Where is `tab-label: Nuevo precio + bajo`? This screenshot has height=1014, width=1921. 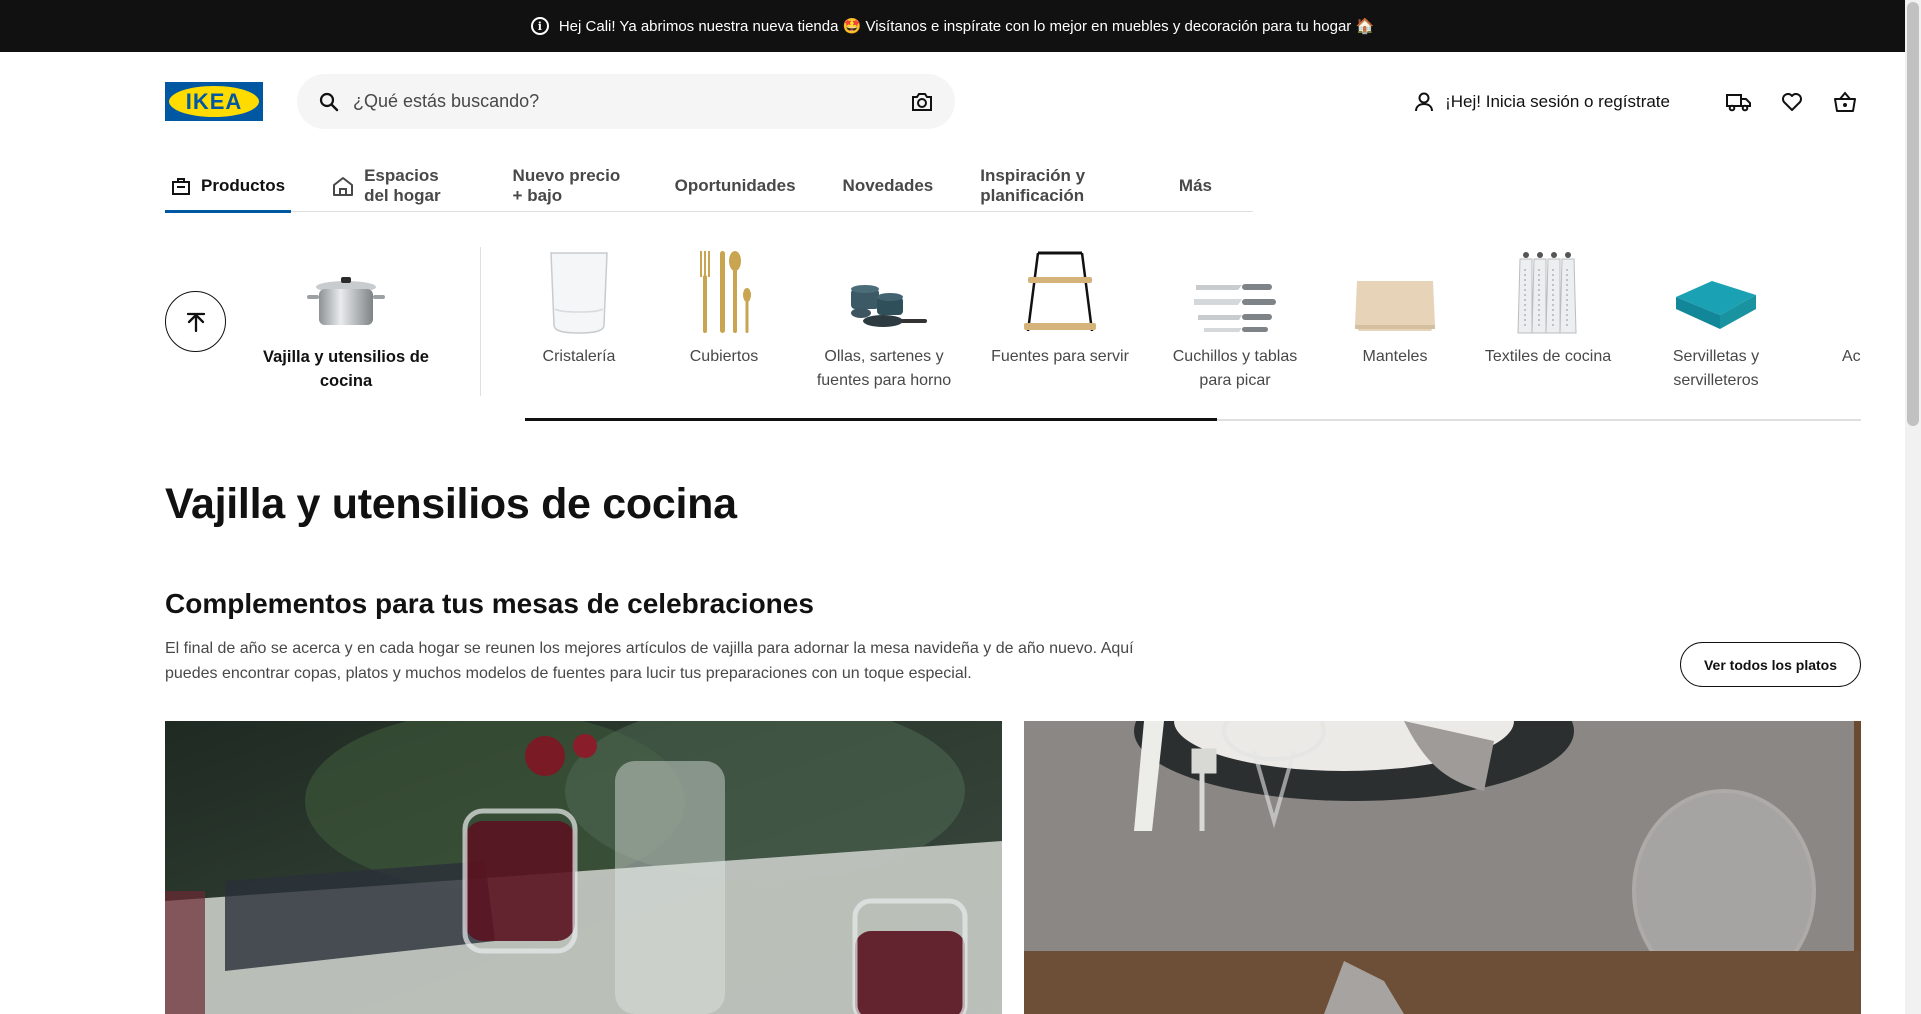
tab-label: Nuevo precio + bajo is located at coordinates (566, 185).